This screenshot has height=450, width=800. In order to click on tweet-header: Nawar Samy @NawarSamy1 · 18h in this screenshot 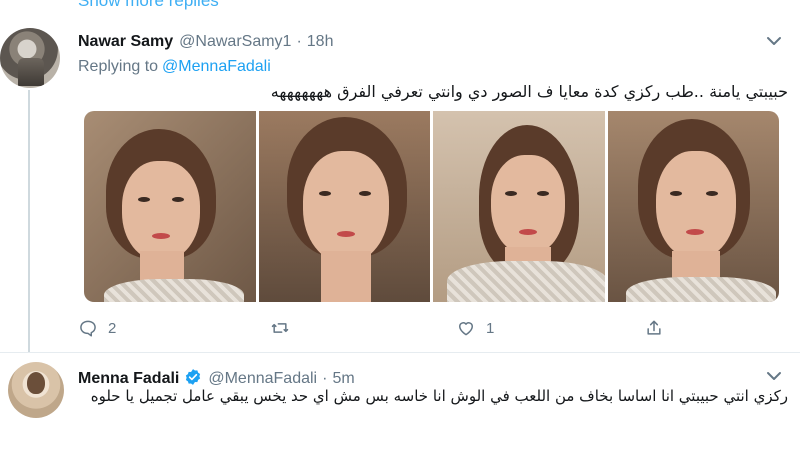, I will do `click(205, 42)`.